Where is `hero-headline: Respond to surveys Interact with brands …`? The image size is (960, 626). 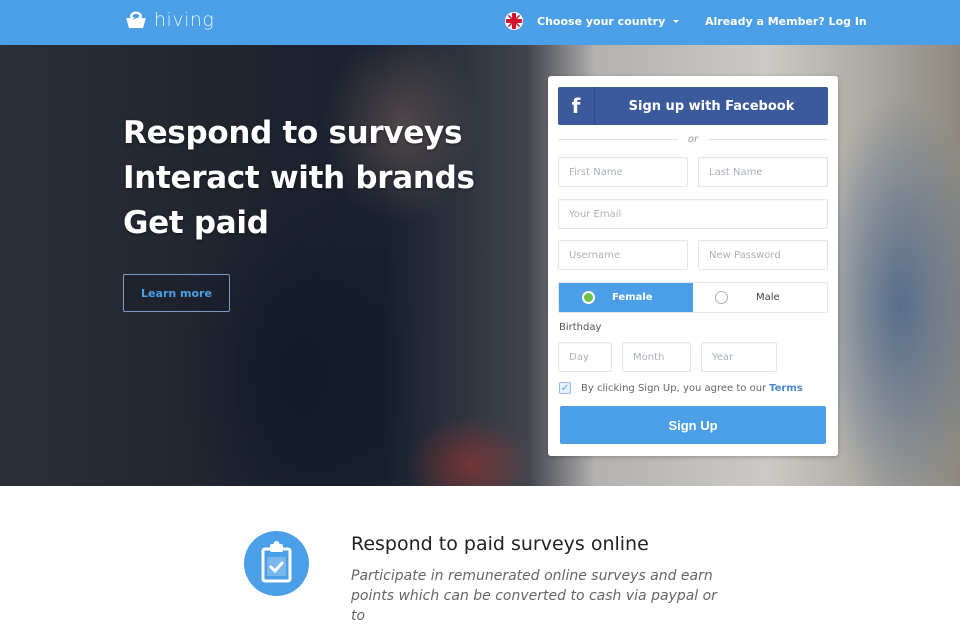 hero-headline: Respond to surveys Interact with brands … is located at coordinates (299, 178).